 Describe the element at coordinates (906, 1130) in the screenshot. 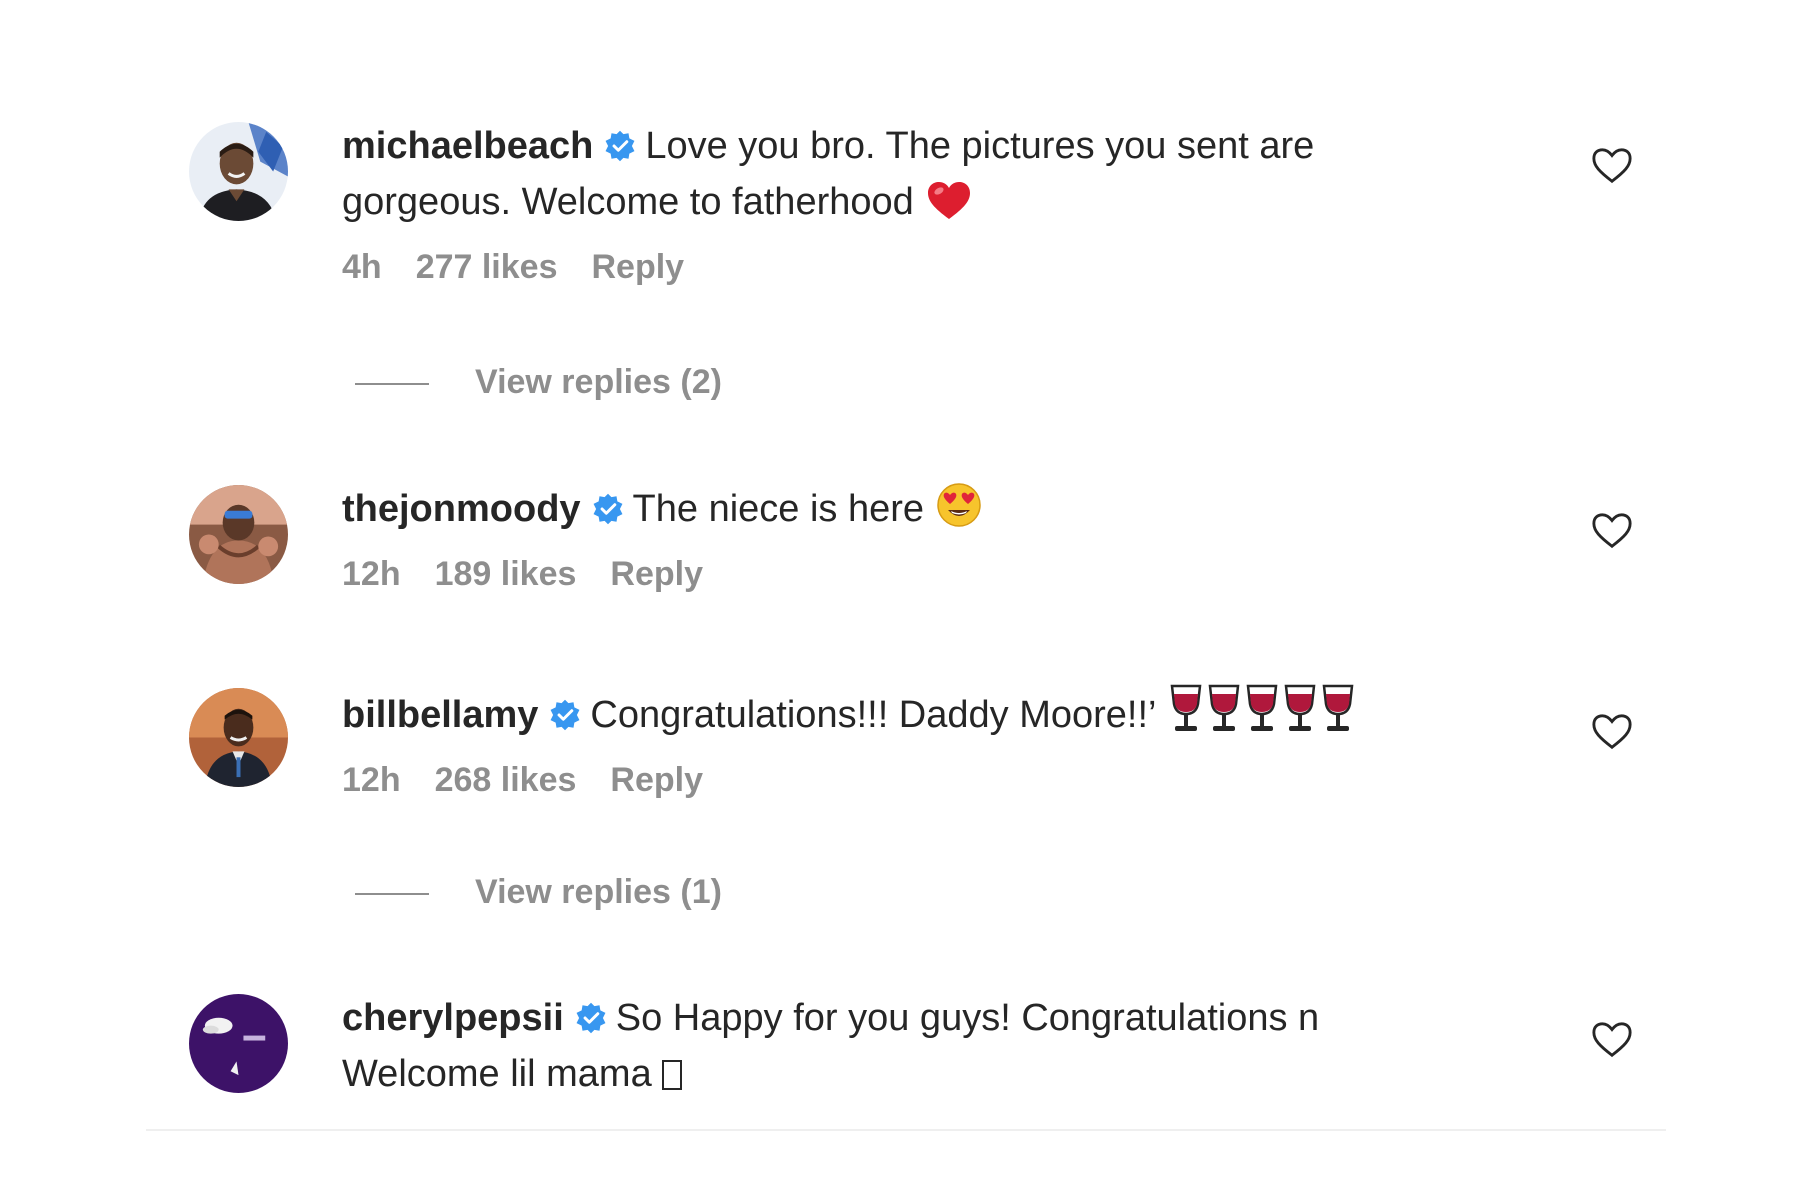

I see `bottom-divider` at that location.